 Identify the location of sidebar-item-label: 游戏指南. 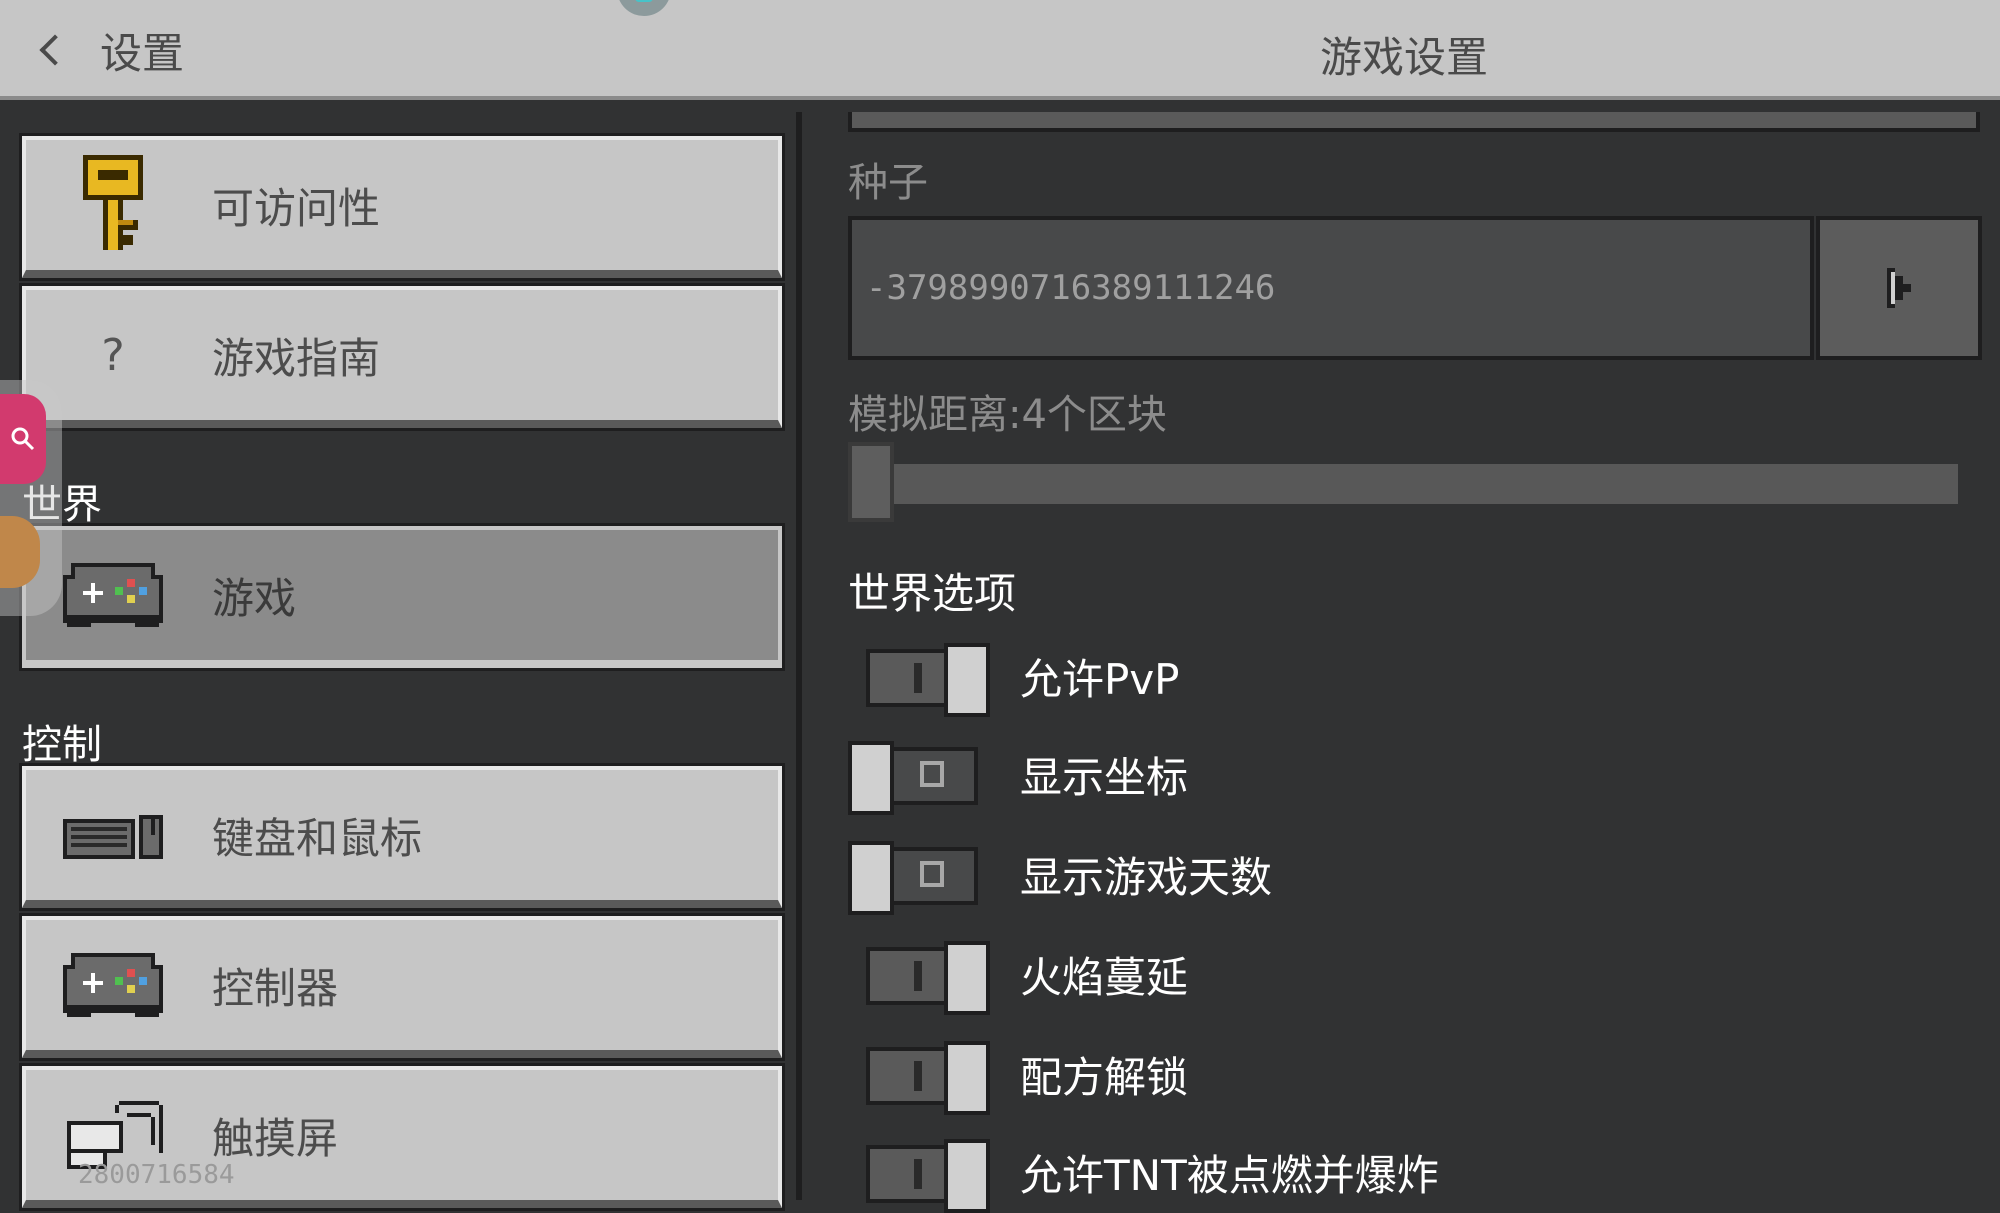
(296, 358).